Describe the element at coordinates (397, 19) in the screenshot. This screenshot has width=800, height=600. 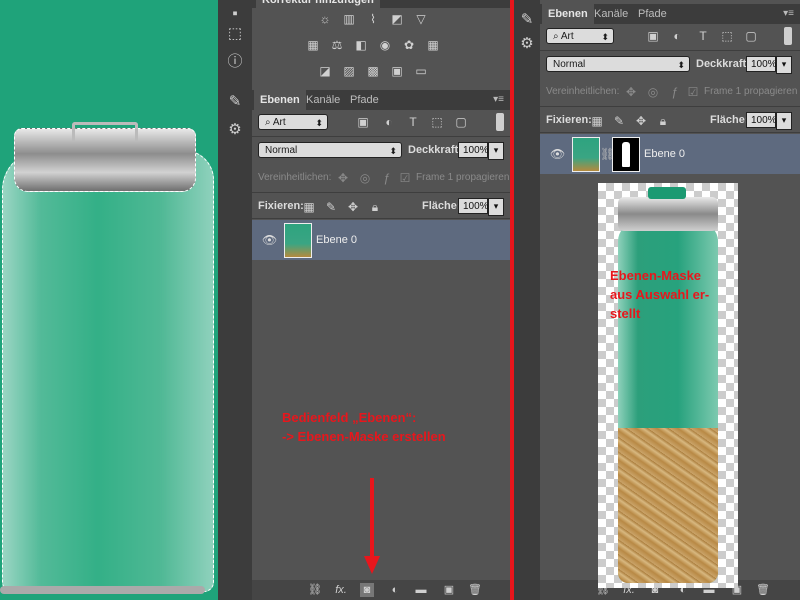
I see `exposure-icon: ◩` at that location.